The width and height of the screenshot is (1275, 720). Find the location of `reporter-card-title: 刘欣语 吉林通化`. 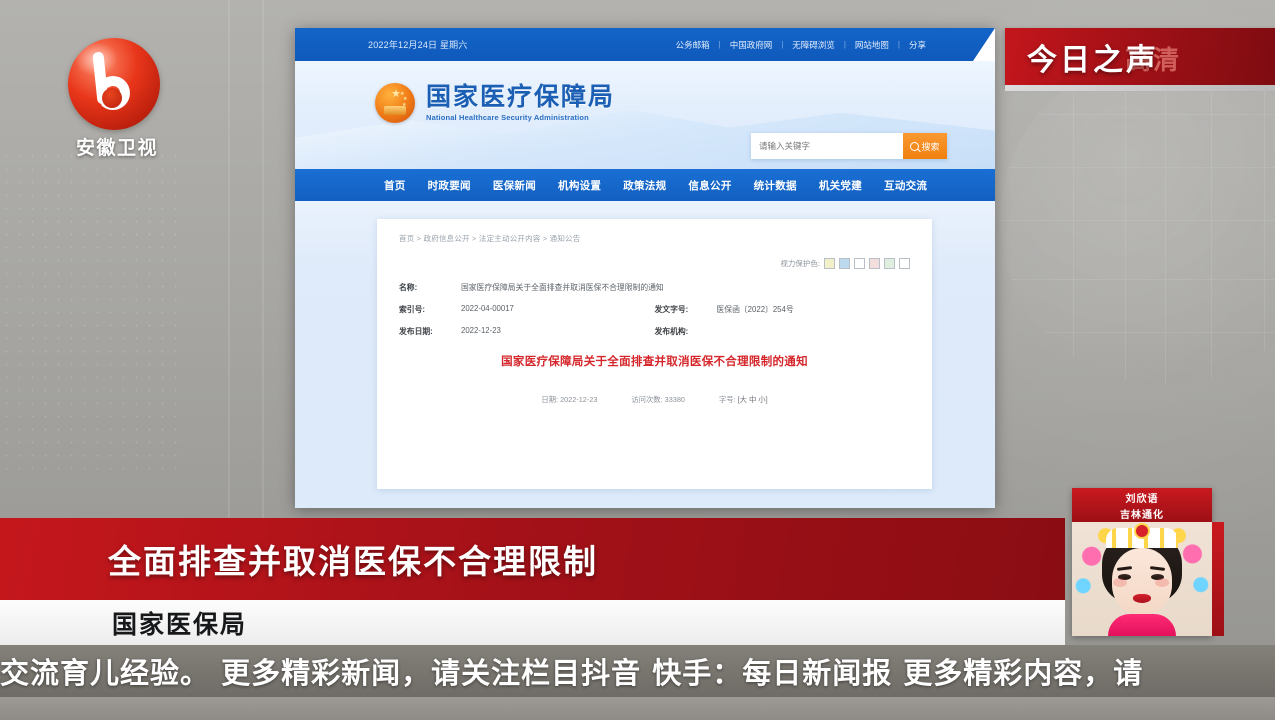

reporter-card-title: 刘欣语 吉林通化 is located at coordinates (1142, 505).